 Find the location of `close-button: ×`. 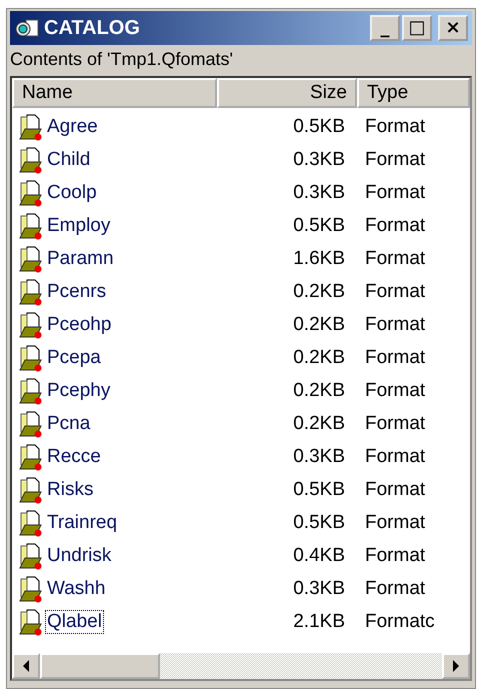

close-button: × is located at coordinates (453, 28).